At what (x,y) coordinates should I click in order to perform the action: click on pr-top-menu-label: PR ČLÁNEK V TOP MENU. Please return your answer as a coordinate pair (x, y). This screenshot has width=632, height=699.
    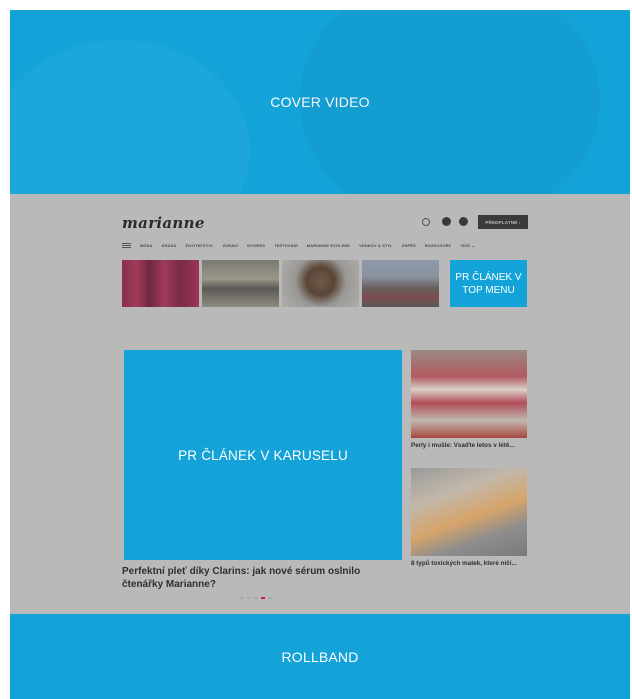
    Looking at the image, I should click on (488, 283).